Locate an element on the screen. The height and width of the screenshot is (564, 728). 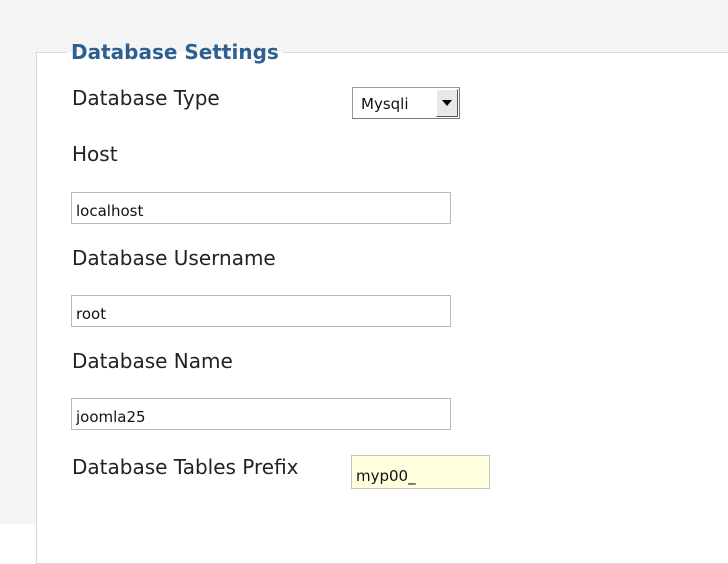
chevron-down-icon is located at coordinates (447, 103).